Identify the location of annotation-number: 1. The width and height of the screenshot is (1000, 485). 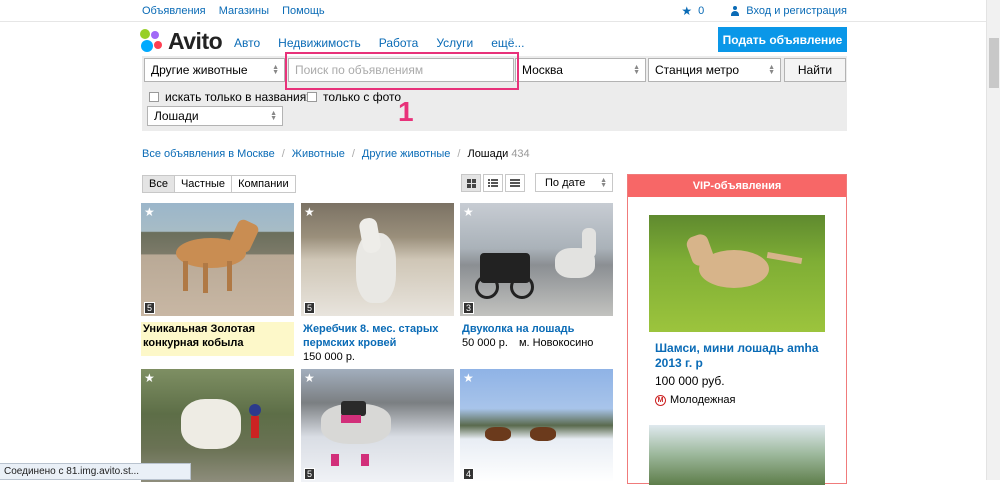
(406, 111).